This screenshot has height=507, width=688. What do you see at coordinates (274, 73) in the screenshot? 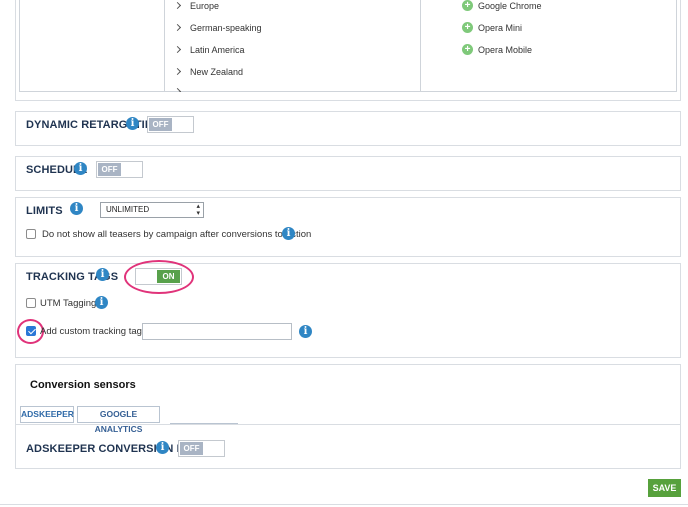
I see `region-item-new-zealand: New Zealand` at bounding box center [274, 73].